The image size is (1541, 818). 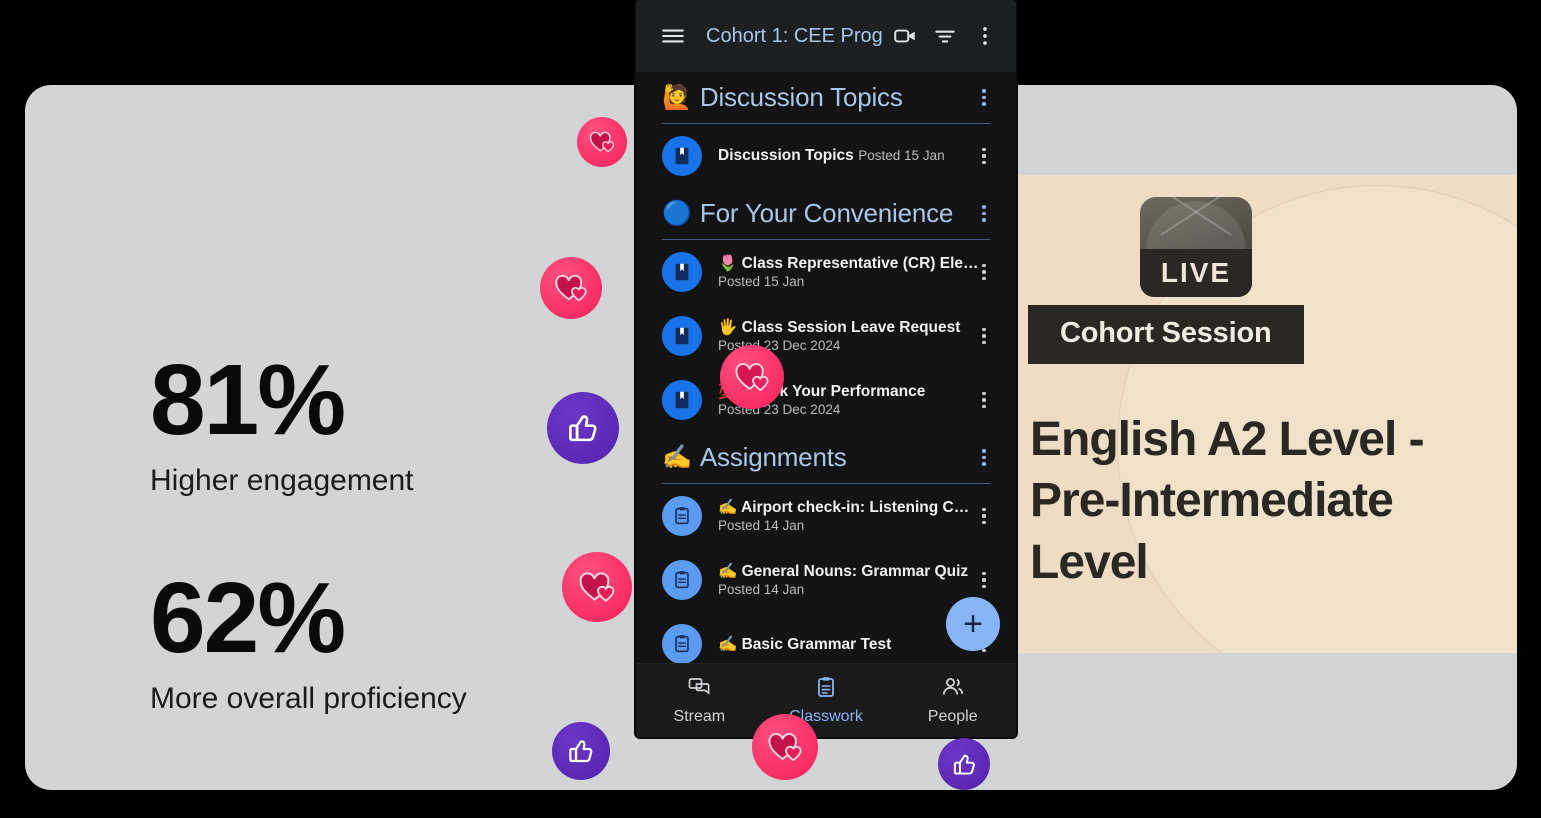 What do you see at coordinates (248, 618) in the screenshot?
I see `stat-value: 62%` at bounding box center [248, 618].